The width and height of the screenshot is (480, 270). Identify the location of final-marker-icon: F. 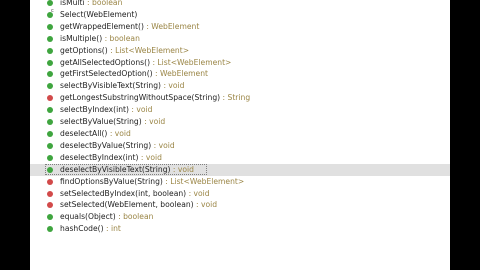
(52, 1).